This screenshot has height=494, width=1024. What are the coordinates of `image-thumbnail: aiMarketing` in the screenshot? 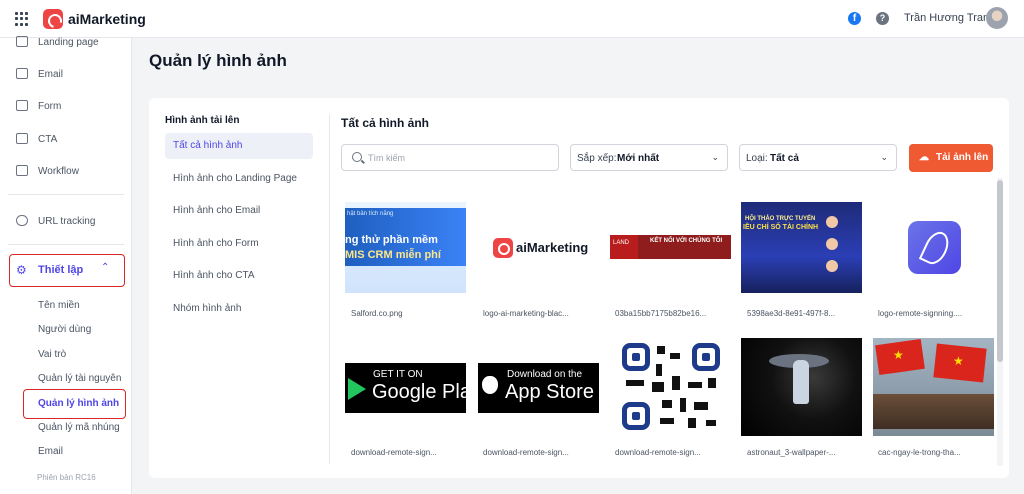 It's located at (538, 247).